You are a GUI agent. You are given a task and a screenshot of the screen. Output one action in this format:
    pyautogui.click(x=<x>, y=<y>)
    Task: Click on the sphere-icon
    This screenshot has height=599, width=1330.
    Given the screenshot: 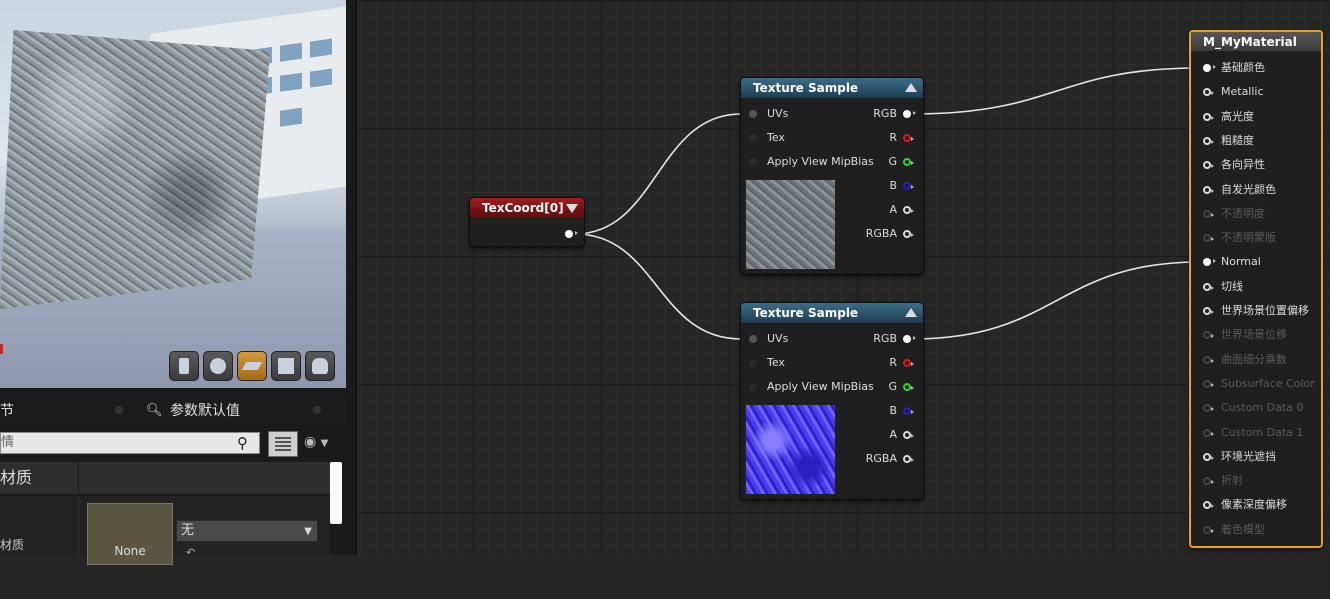 What is the action you would take?
    pyautogui.click(x=218, y=366)
    